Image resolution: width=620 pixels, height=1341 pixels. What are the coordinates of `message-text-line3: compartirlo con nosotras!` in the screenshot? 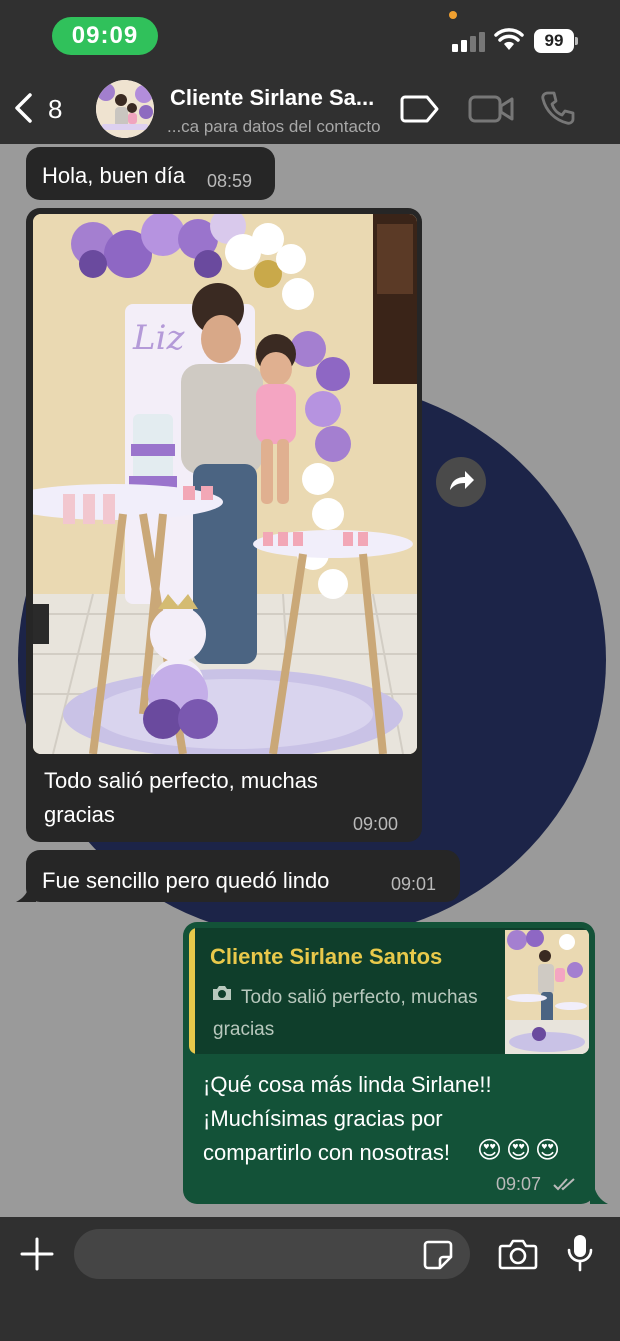 It's located at (326, 1152).